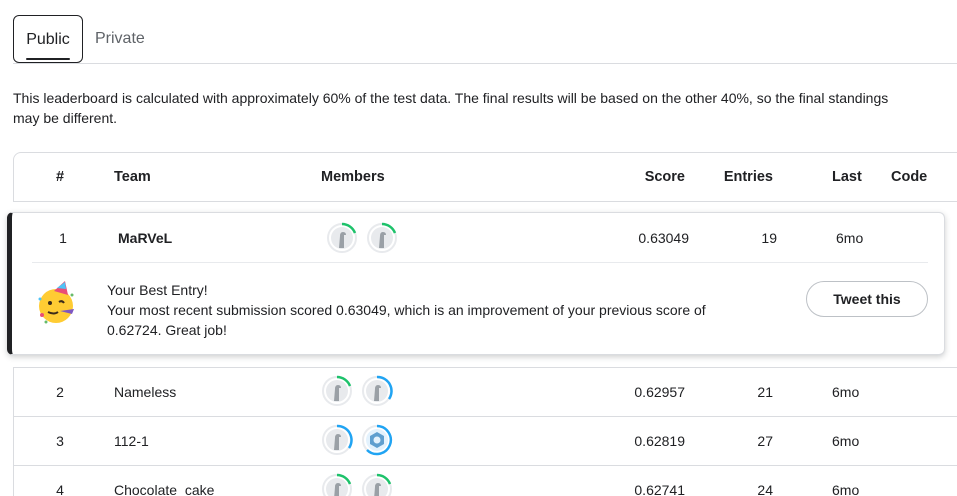 This screenshot has height=496, width=957. Describe the element at coordinates (659, 441) in the screenshot. I see `score: 0.62819` at that location.